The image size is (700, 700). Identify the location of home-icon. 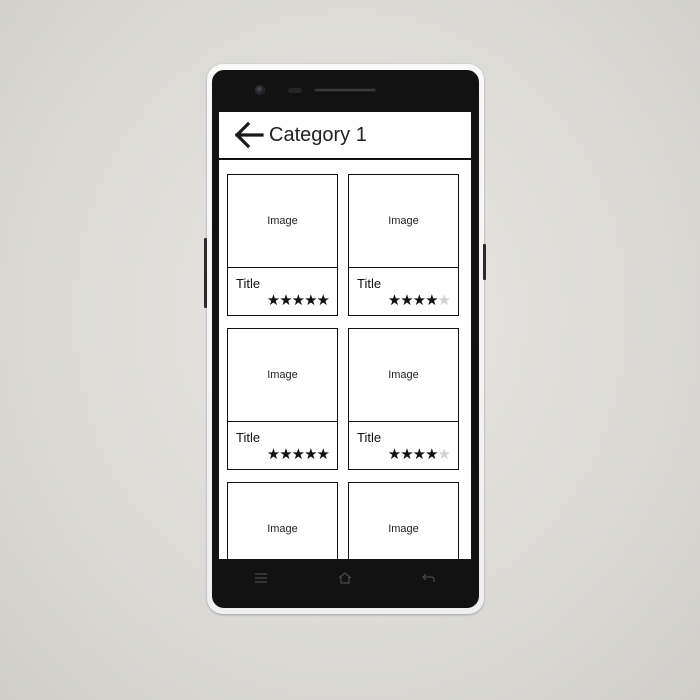
(345, 578).